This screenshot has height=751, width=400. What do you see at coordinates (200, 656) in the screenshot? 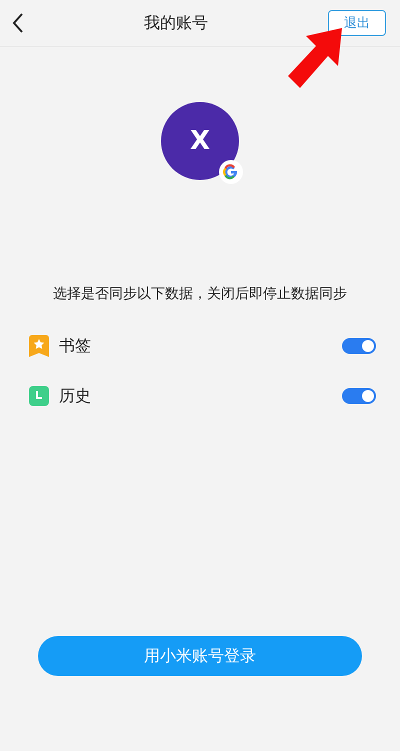
I see `login-button: 用小米账号登录` at bounding box center [200, 656].